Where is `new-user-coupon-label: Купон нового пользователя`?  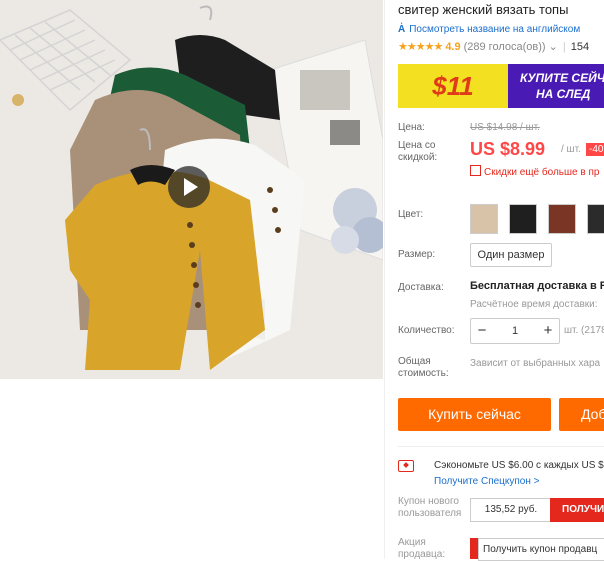
new-user-coupon-label: Купон нового пользователя is located at coordinates (430, 507).